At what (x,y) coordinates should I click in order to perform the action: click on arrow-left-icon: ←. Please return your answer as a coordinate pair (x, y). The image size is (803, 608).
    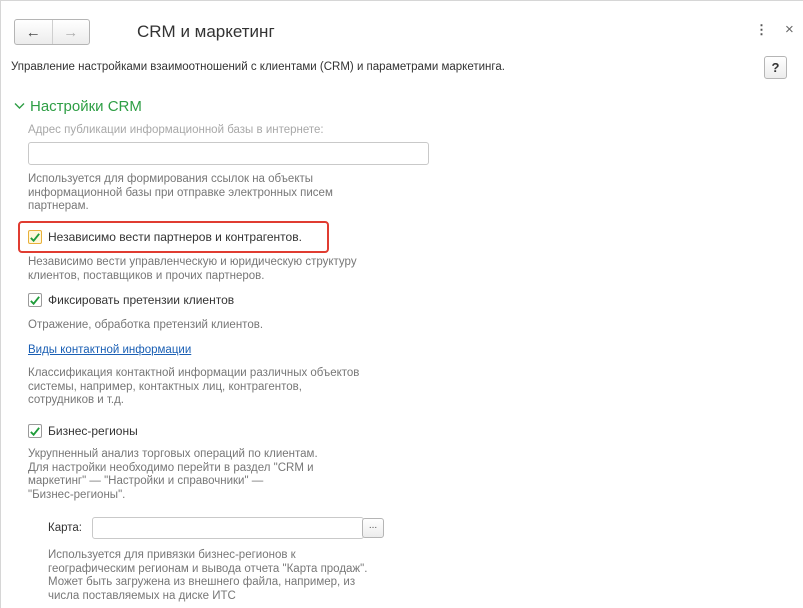
    Looking at the image, I should click on (33, 32).